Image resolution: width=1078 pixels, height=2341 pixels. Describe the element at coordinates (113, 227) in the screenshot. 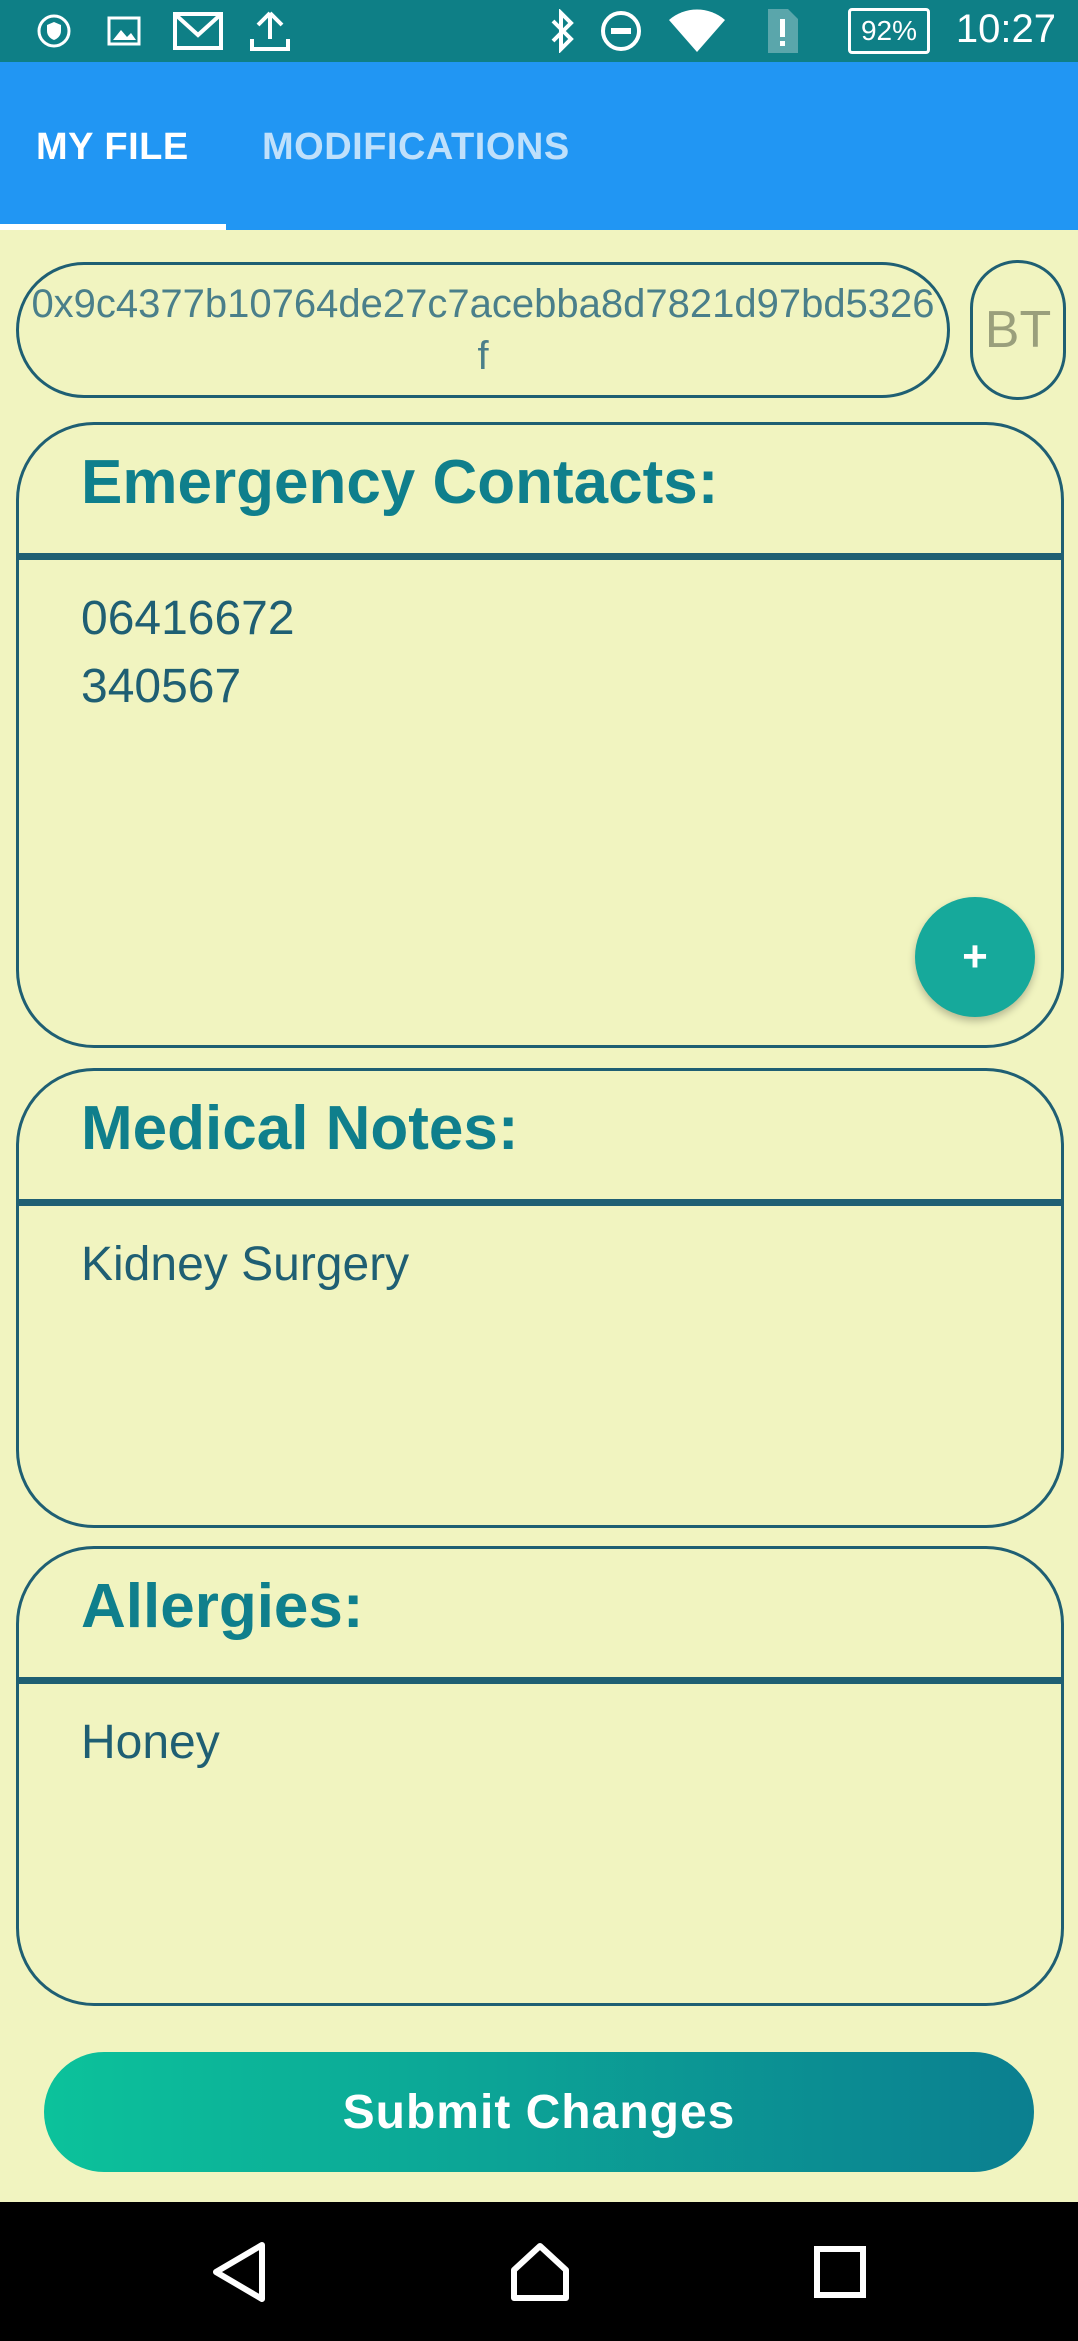

I see `active-tab-indicator` at that location.